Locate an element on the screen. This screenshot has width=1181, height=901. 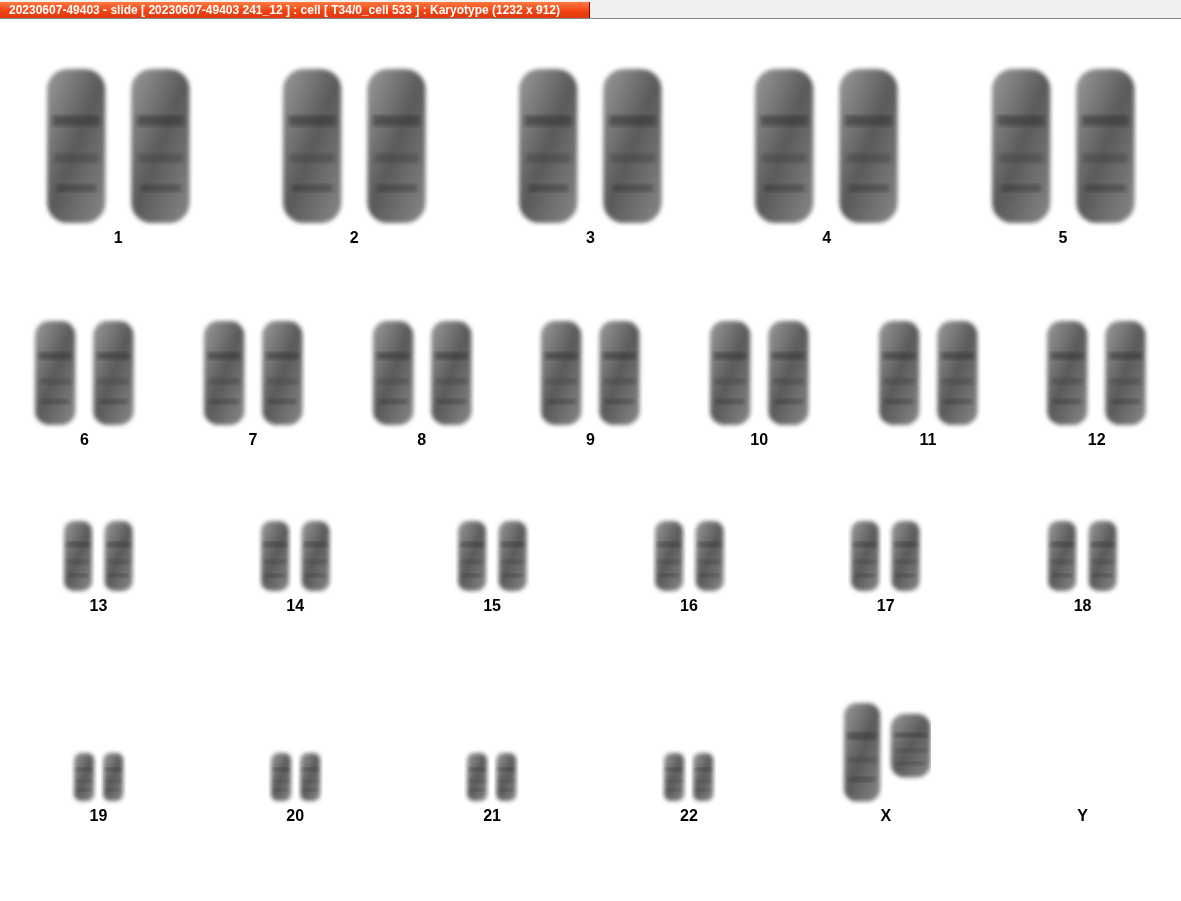
chromosome-label: 2 is located at coordinates (354, 238).